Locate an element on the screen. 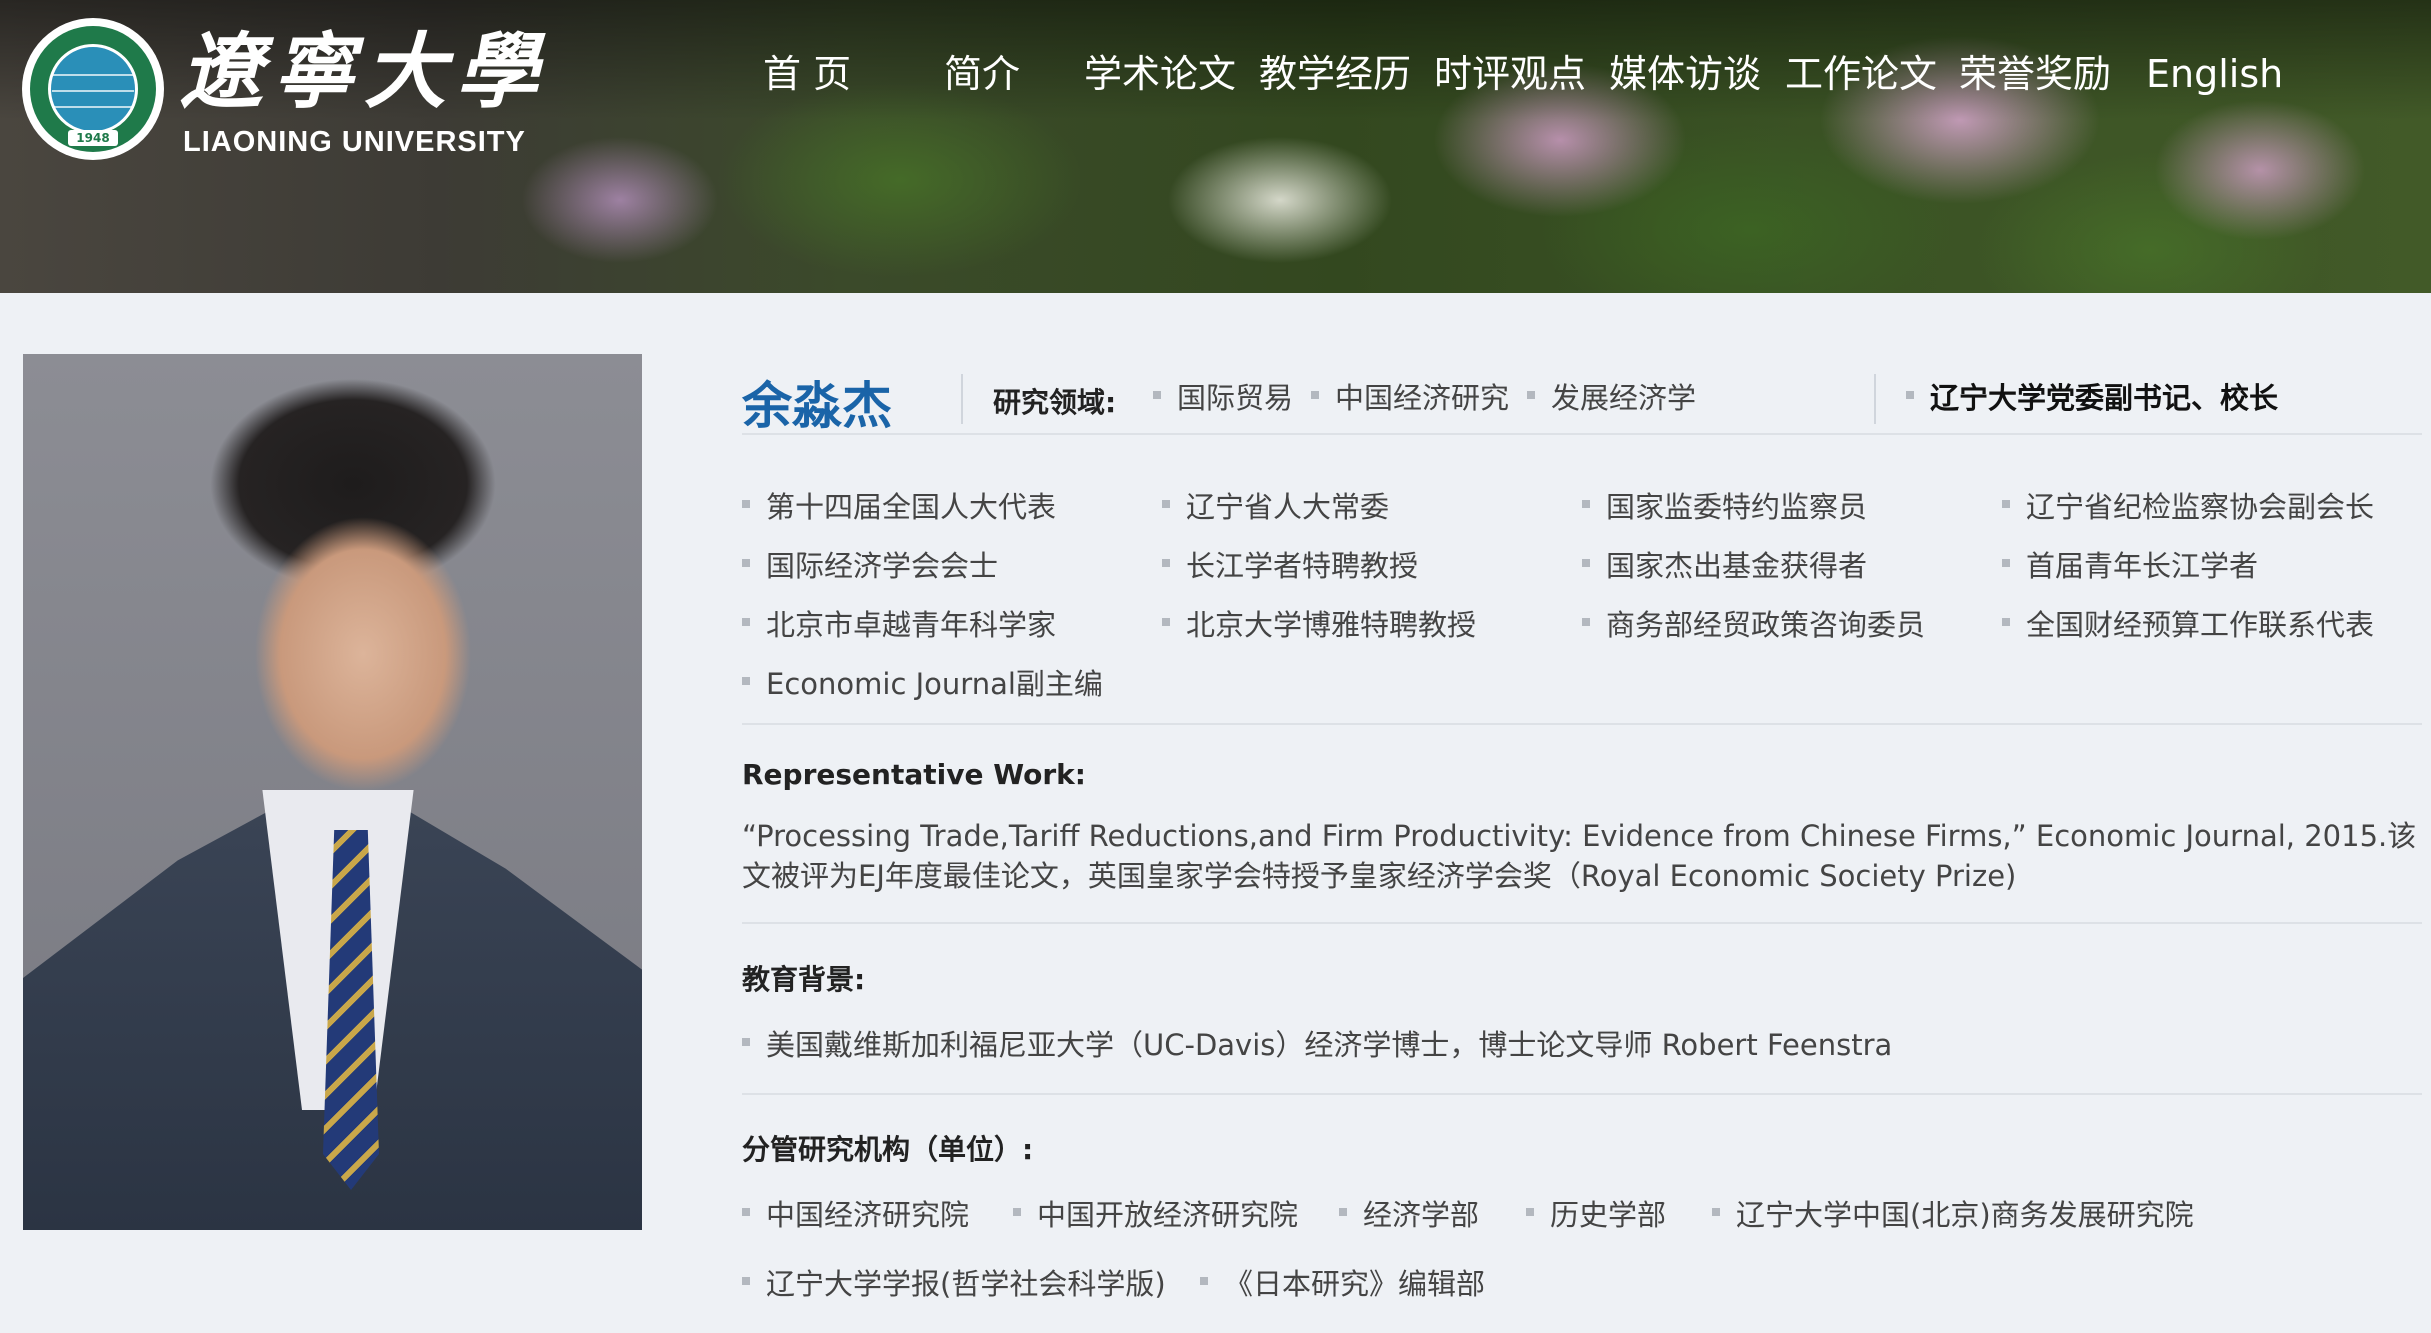 This screenshot has width=2431, height=1333. units-label: 分管研究机构（单位）: is located at coordinates (888, 1149).